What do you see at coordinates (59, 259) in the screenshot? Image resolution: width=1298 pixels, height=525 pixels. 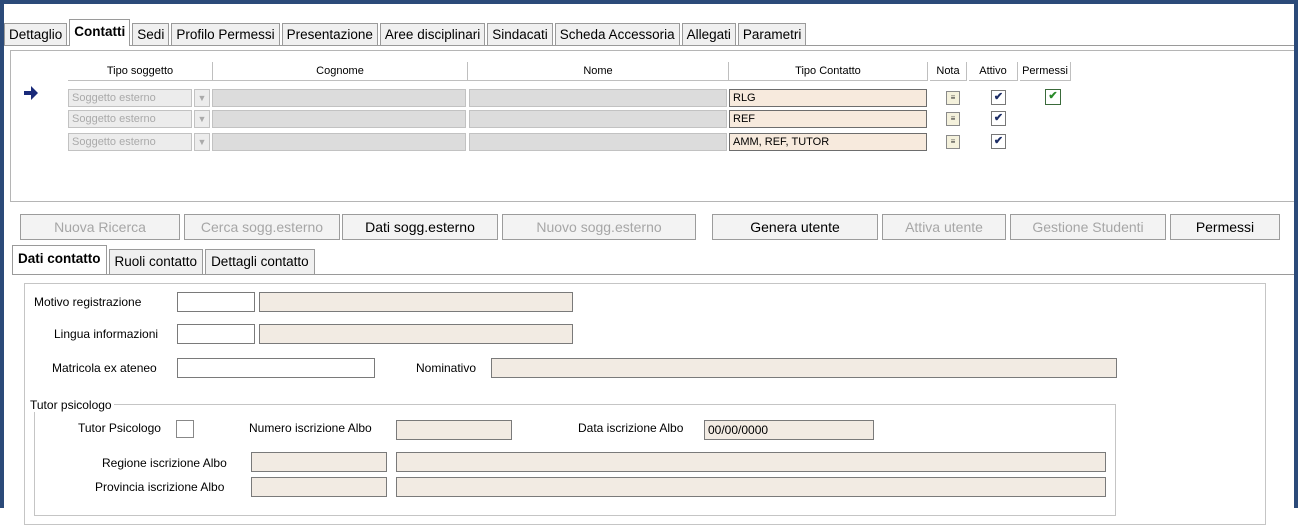 I see `tab-dati-contatto: Dati contatto` at bounding box center [59, 259].